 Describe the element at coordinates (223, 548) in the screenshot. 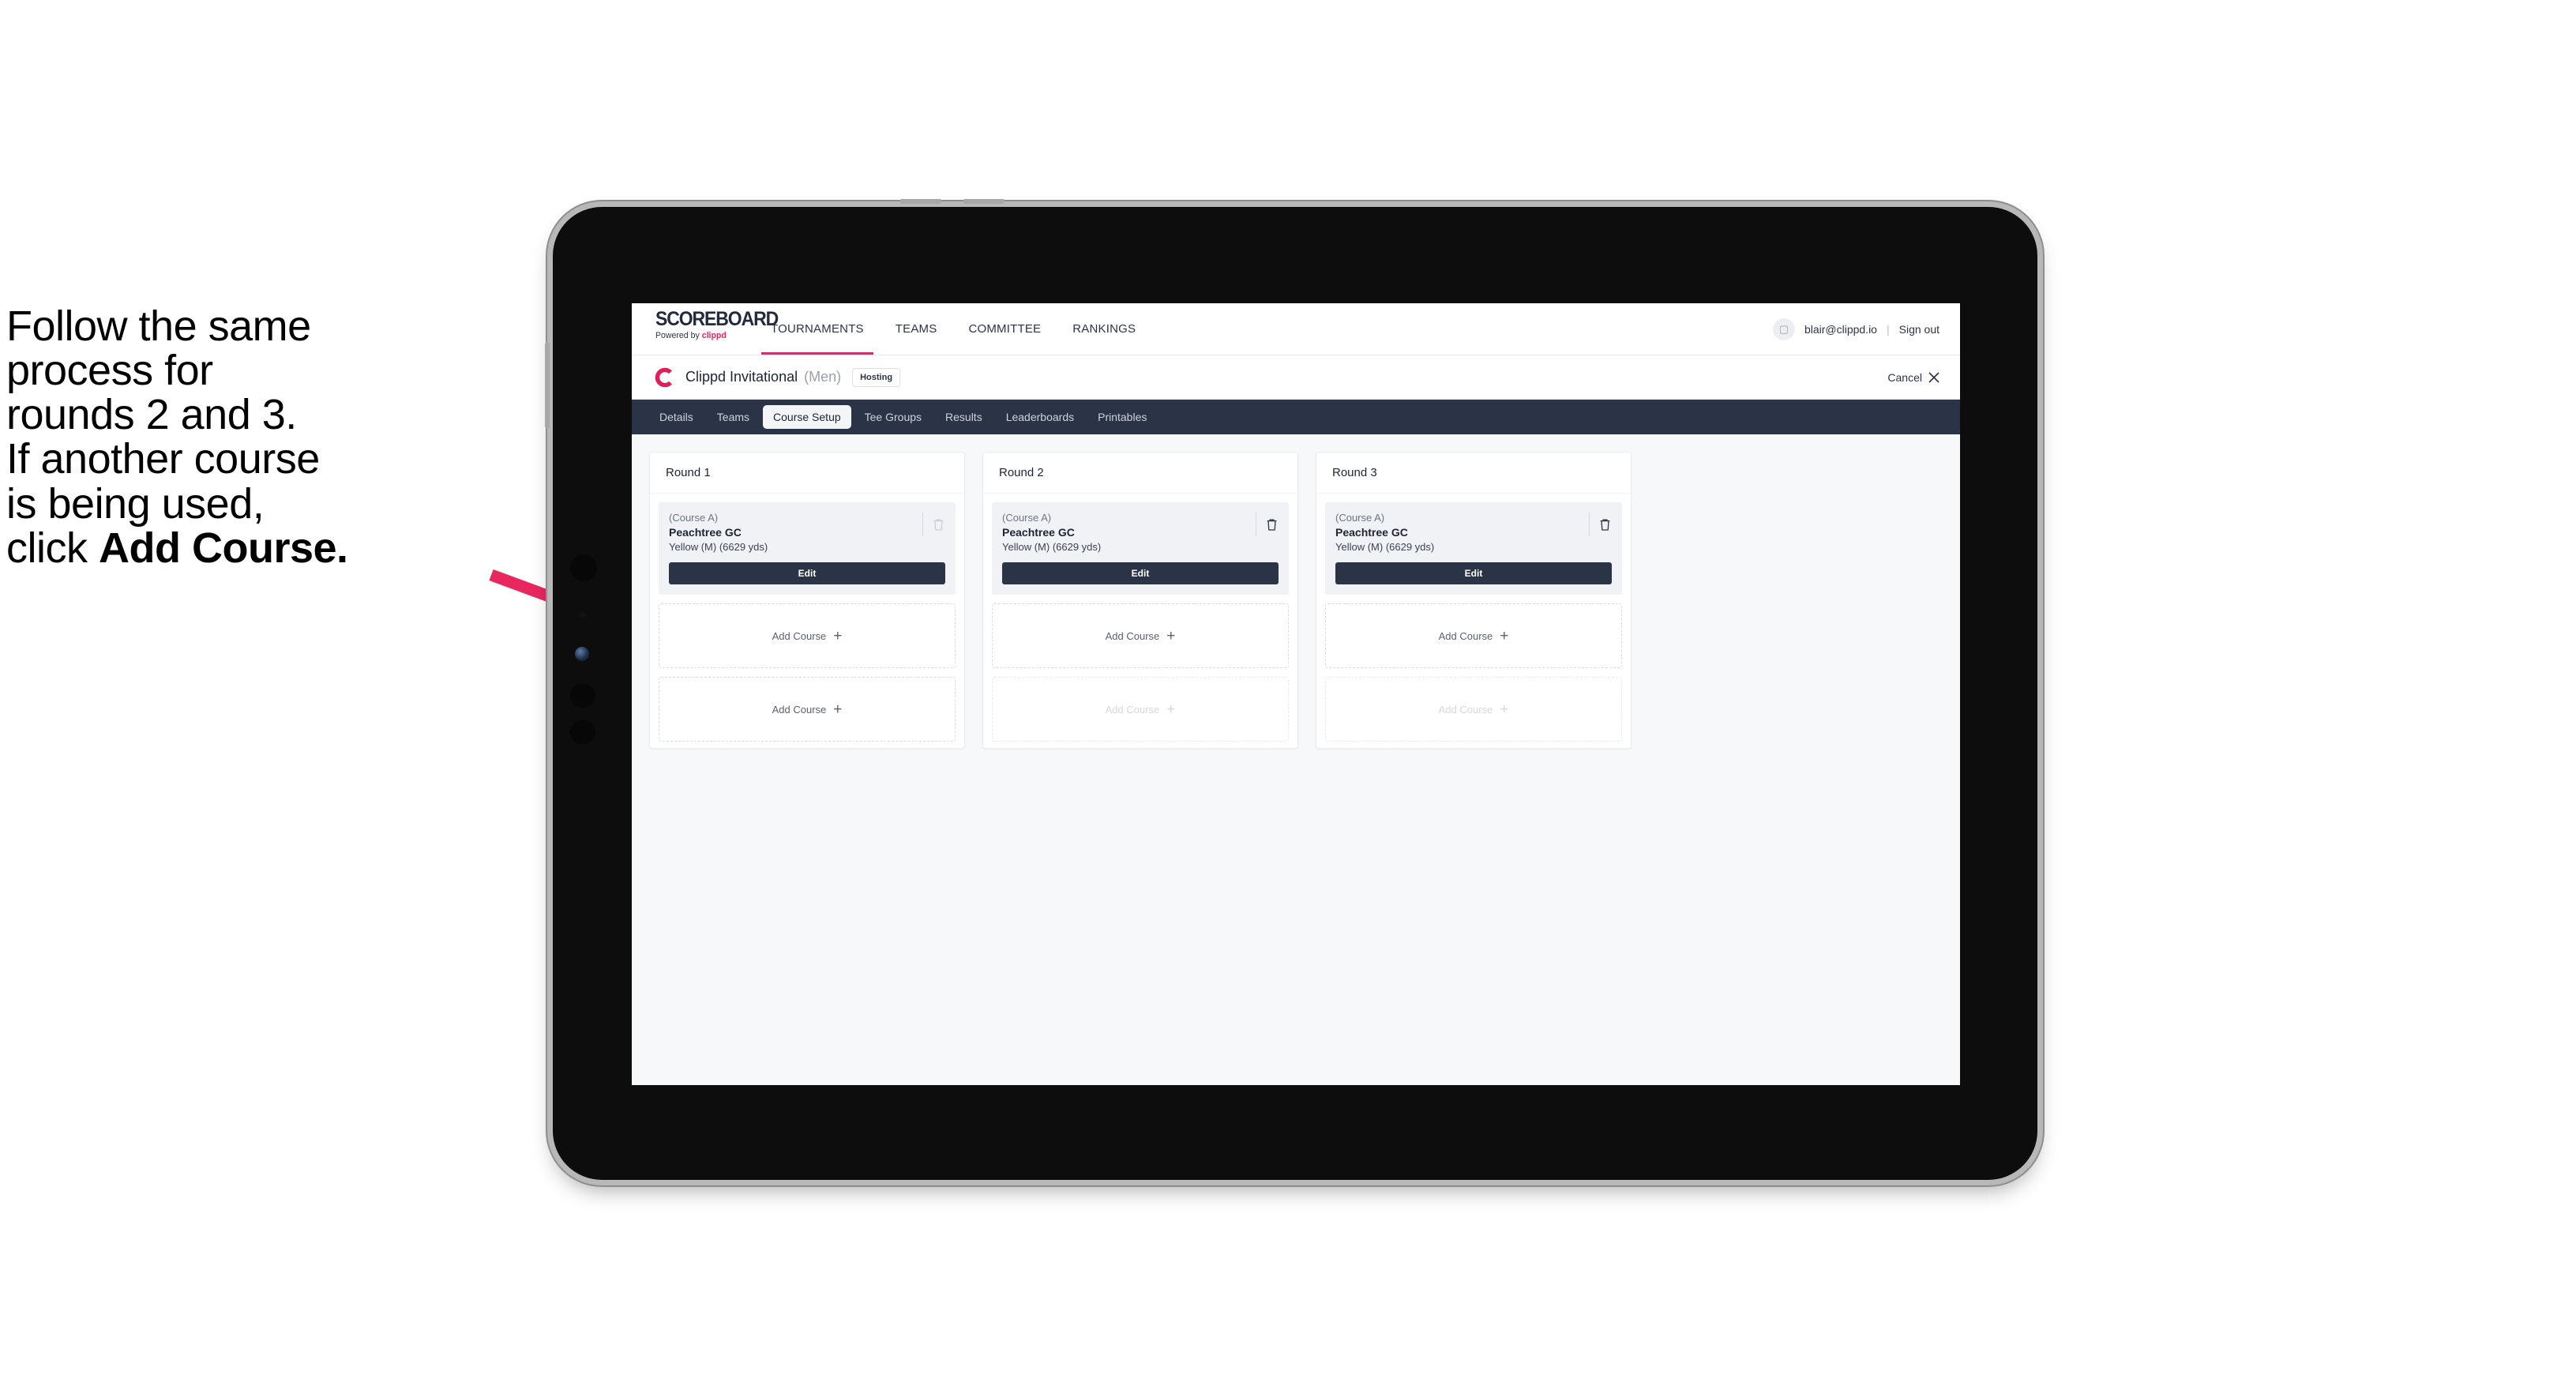

I see `callout-final-bold: Add Course.` at that location.